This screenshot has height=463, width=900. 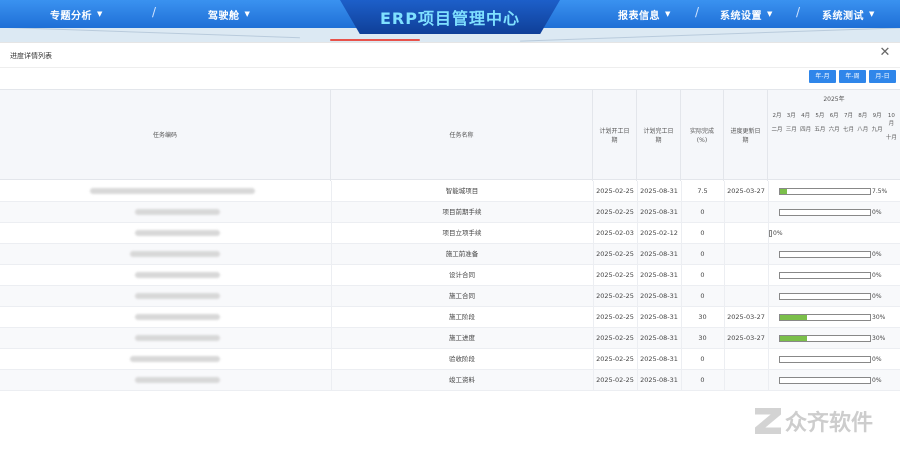 I want to click on nav-item-system-test: 系统测试 ▼, so click(x=848, y=14).